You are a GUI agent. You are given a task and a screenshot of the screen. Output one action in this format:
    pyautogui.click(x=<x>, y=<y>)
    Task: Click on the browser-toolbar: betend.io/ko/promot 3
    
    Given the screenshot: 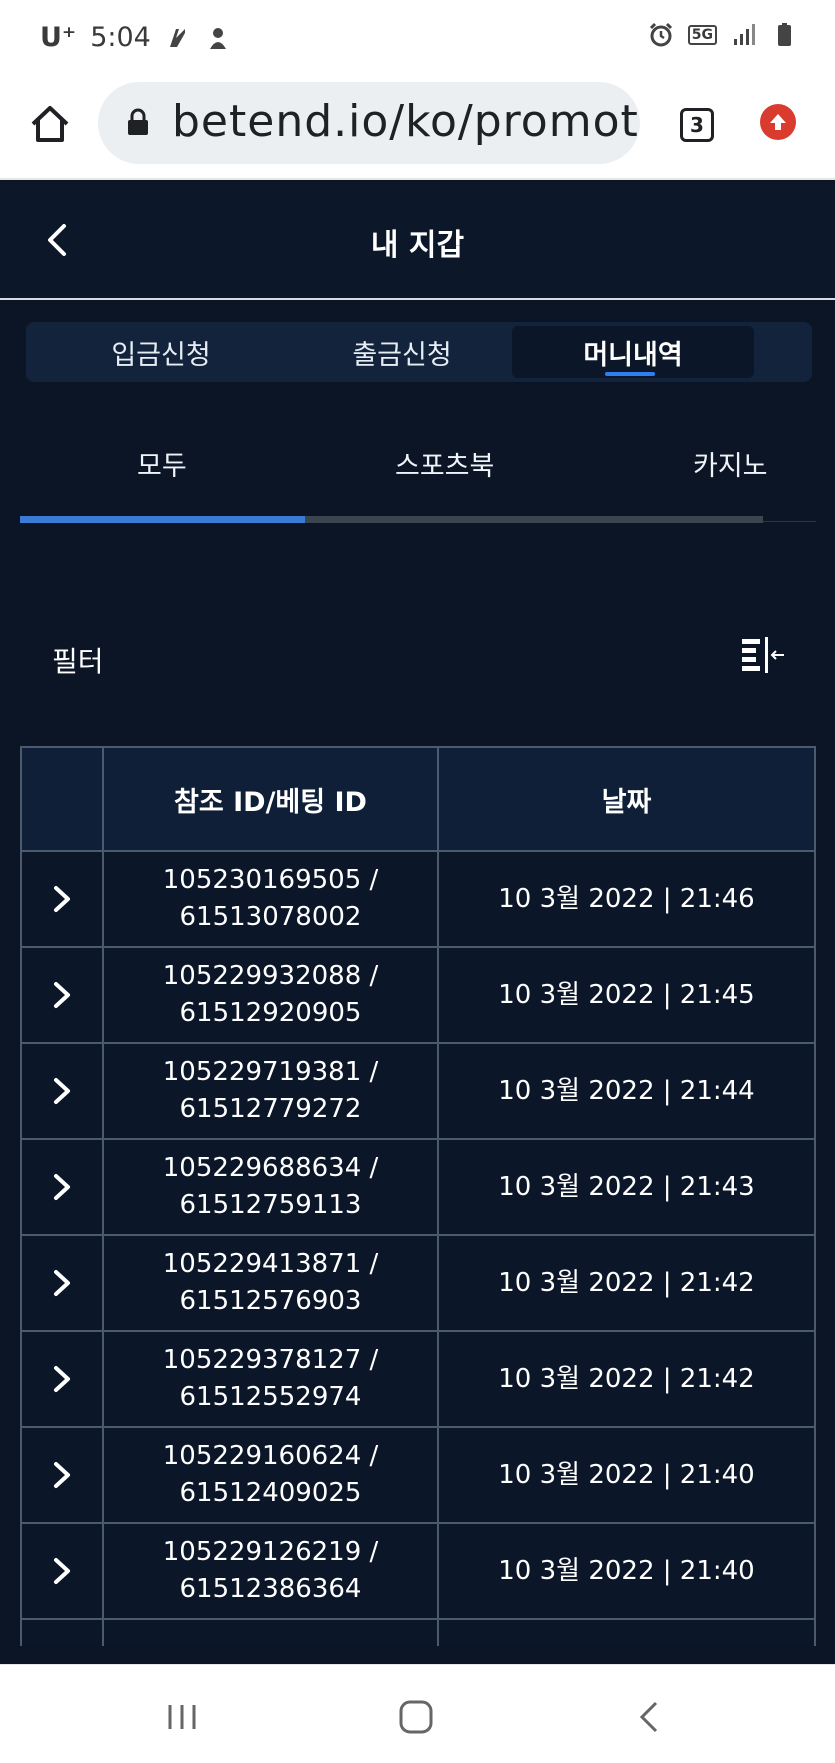 What is the action you would take?
    pyautogui.click(x=417, y=129)
    